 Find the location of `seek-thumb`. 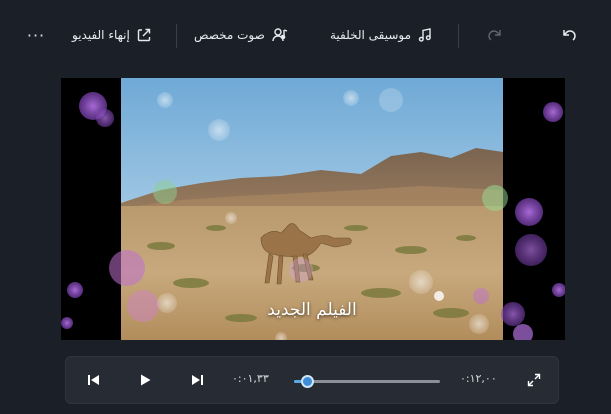

seek-thumb is located at coordinates (308, 381).